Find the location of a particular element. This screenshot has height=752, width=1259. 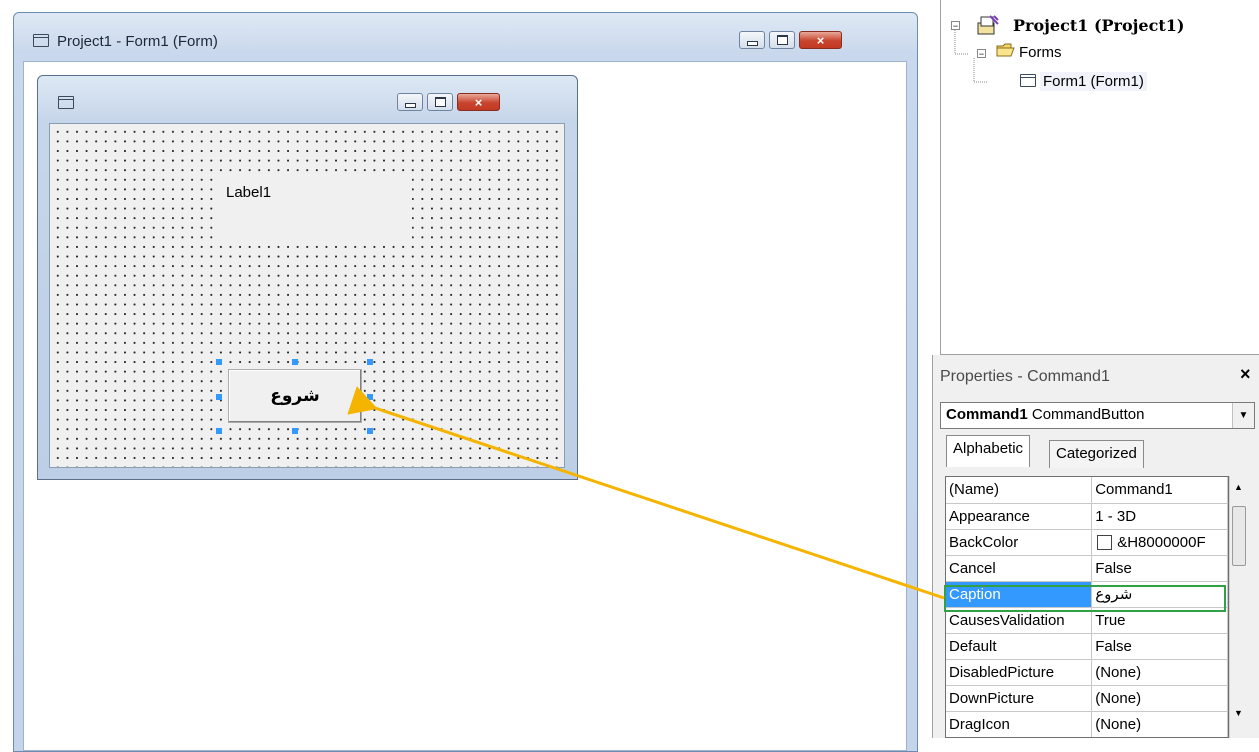

maximize-button is located at coordinates (782, 40).